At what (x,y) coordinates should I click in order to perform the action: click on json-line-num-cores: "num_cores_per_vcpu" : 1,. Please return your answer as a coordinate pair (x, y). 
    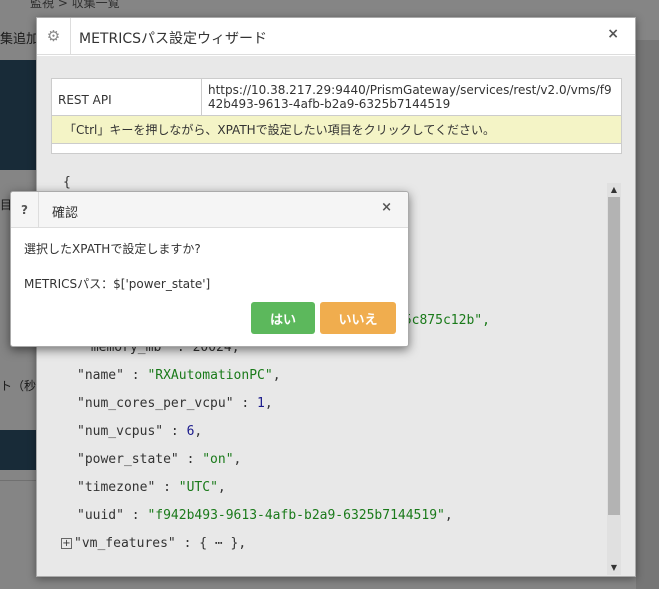
    Looking at the image, I should click on (175, 403).